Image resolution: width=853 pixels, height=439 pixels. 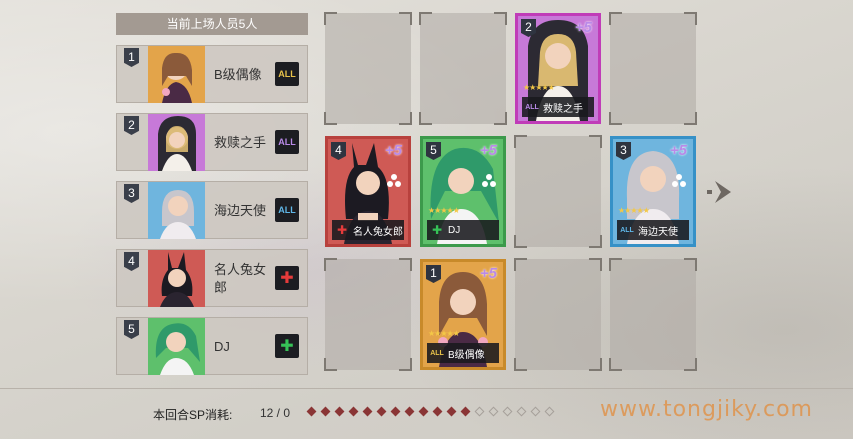 What do you see at coordinates (706, 409) in the screenshot?
I see `watermark: www.tongjiky.com` at bounding box center [706, 409].